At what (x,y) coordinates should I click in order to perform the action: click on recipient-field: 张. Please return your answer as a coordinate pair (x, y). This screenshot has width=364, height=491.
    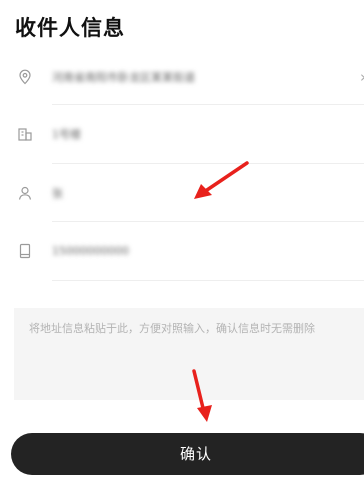
    Looking at the image, I should click on (182, 193).